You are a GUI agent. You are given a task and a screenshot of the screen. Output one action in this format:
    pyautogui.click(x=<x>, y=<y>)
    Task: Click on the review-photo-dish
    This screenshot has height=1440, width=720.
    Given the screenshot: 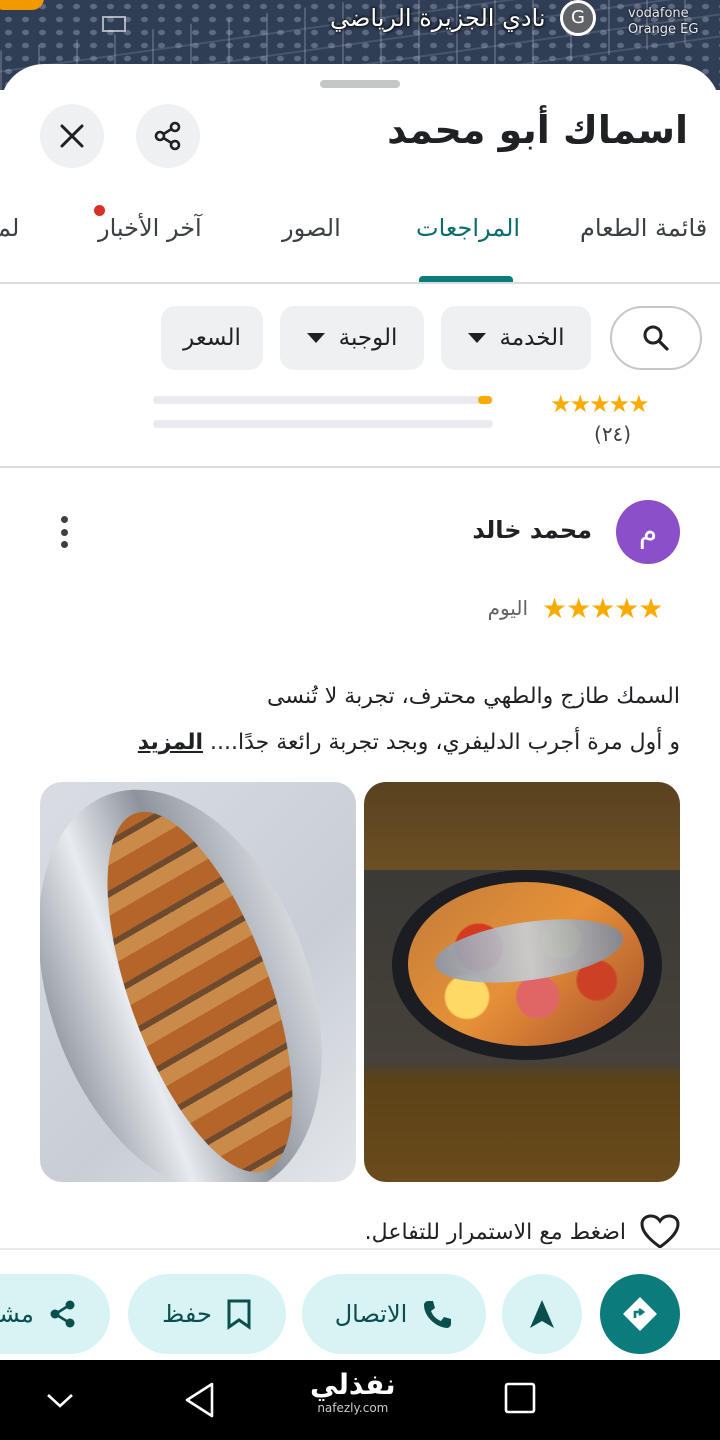 What is the action you would take?
    pyautogui.click(x=522, y=982)
    